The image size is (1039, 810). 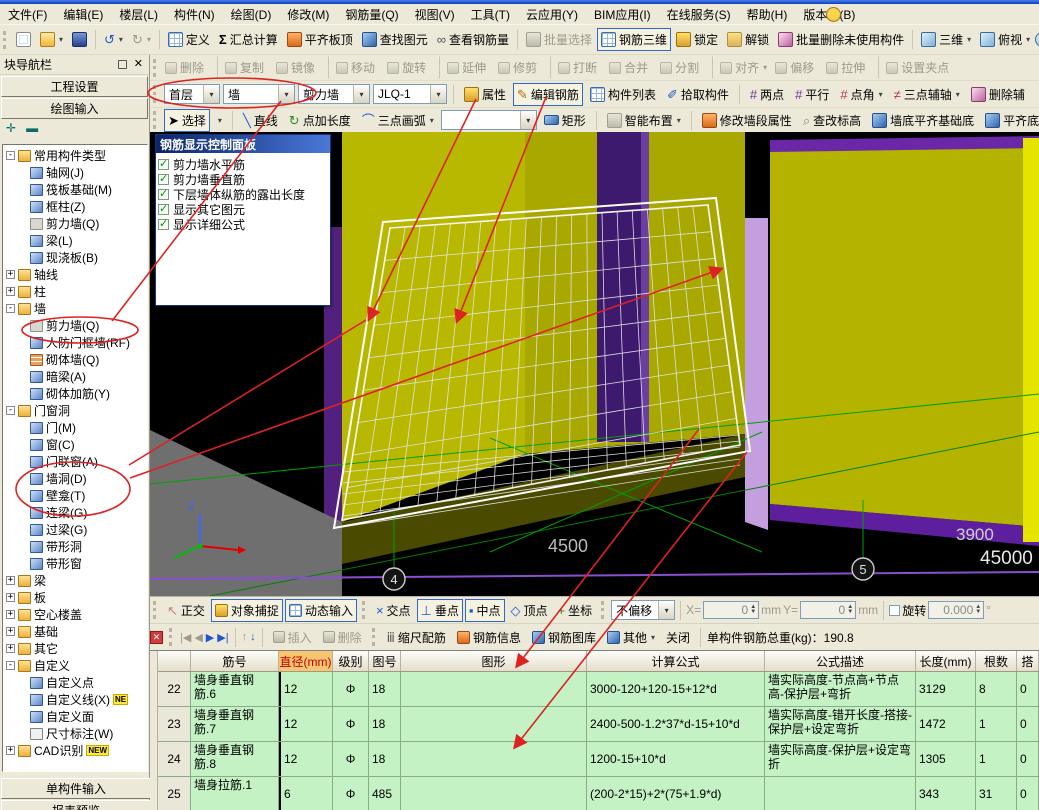 I want to click on tree-item: + 基础, so click(x=75, y=631).